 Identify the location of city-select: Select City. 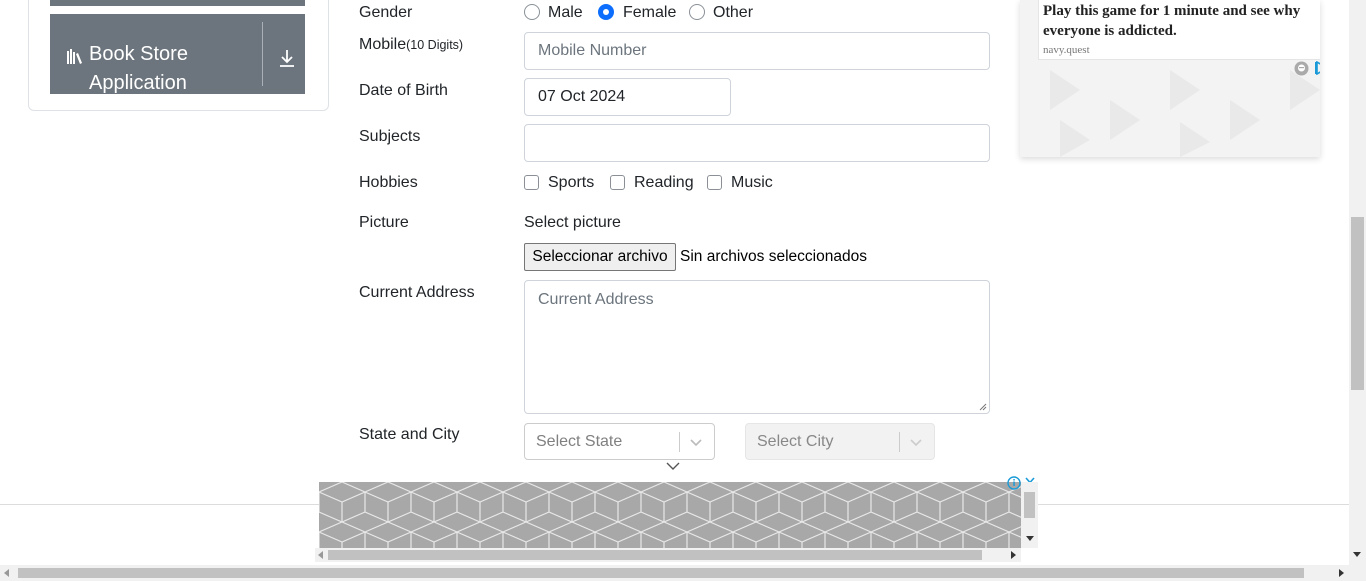
(840, 441).